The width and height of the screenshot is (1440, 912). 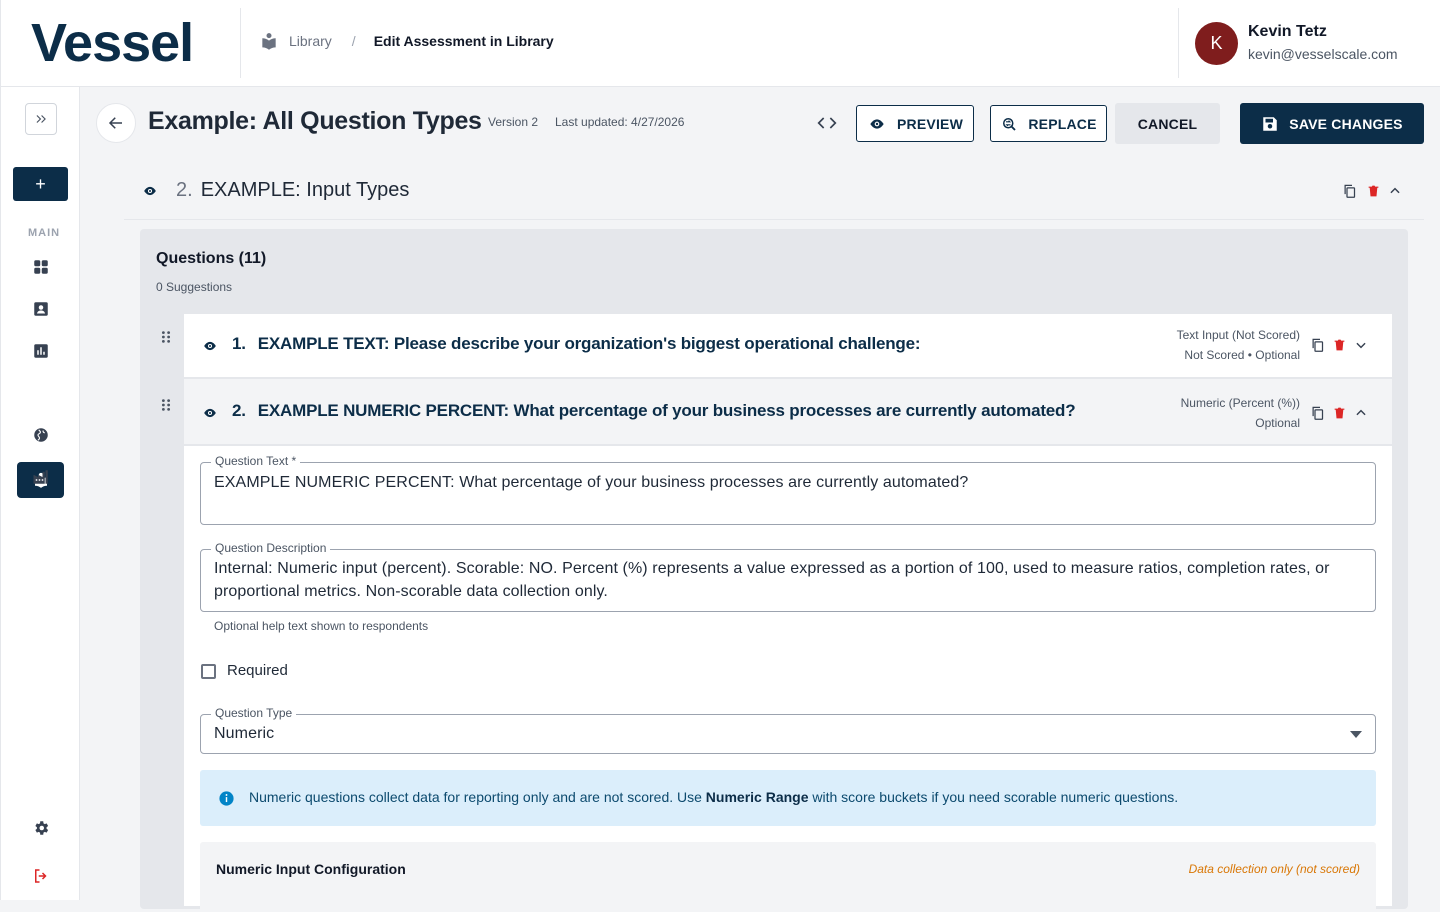 What do you see at coordinates (239, 410) in the screenshot?
I see `question-number: 2.` at bounding box center [239, 410].